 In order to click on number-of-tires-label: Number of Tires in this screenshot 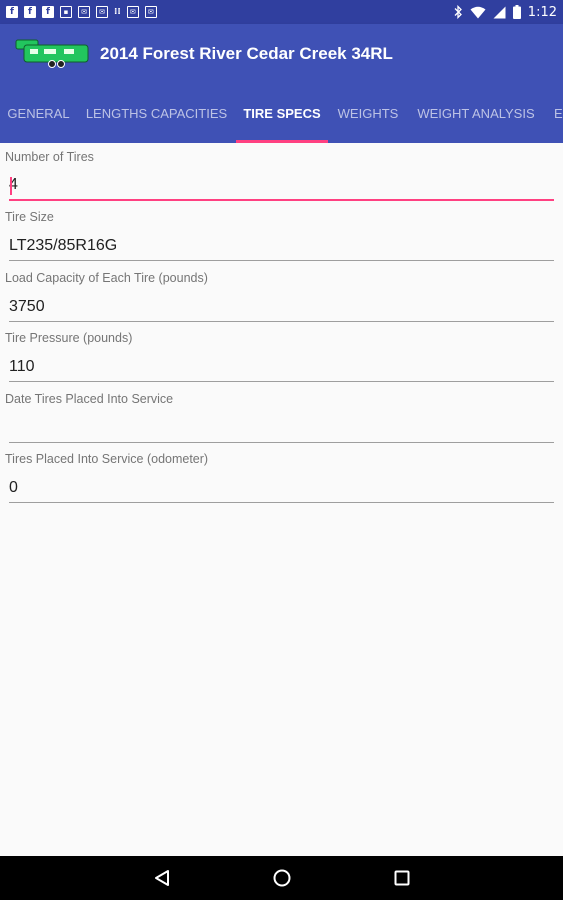, I will do `click(49, 157)`.